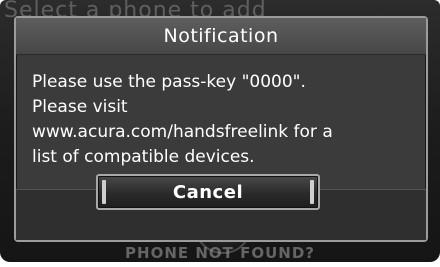  I want to click on button-edge-right, so click(312, 192).